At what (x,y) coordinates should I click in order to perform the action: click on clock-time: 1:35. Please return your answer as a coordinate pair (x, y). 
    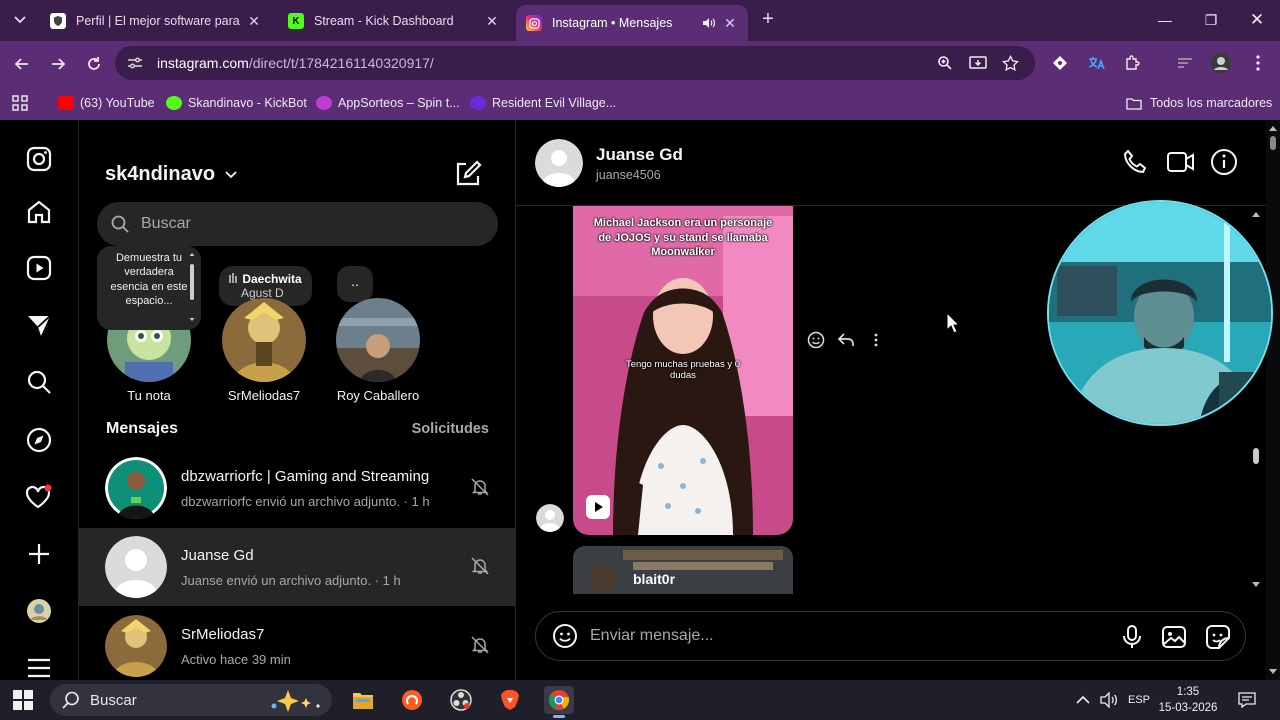
    Looking at the image, I should click on (1188, 692).